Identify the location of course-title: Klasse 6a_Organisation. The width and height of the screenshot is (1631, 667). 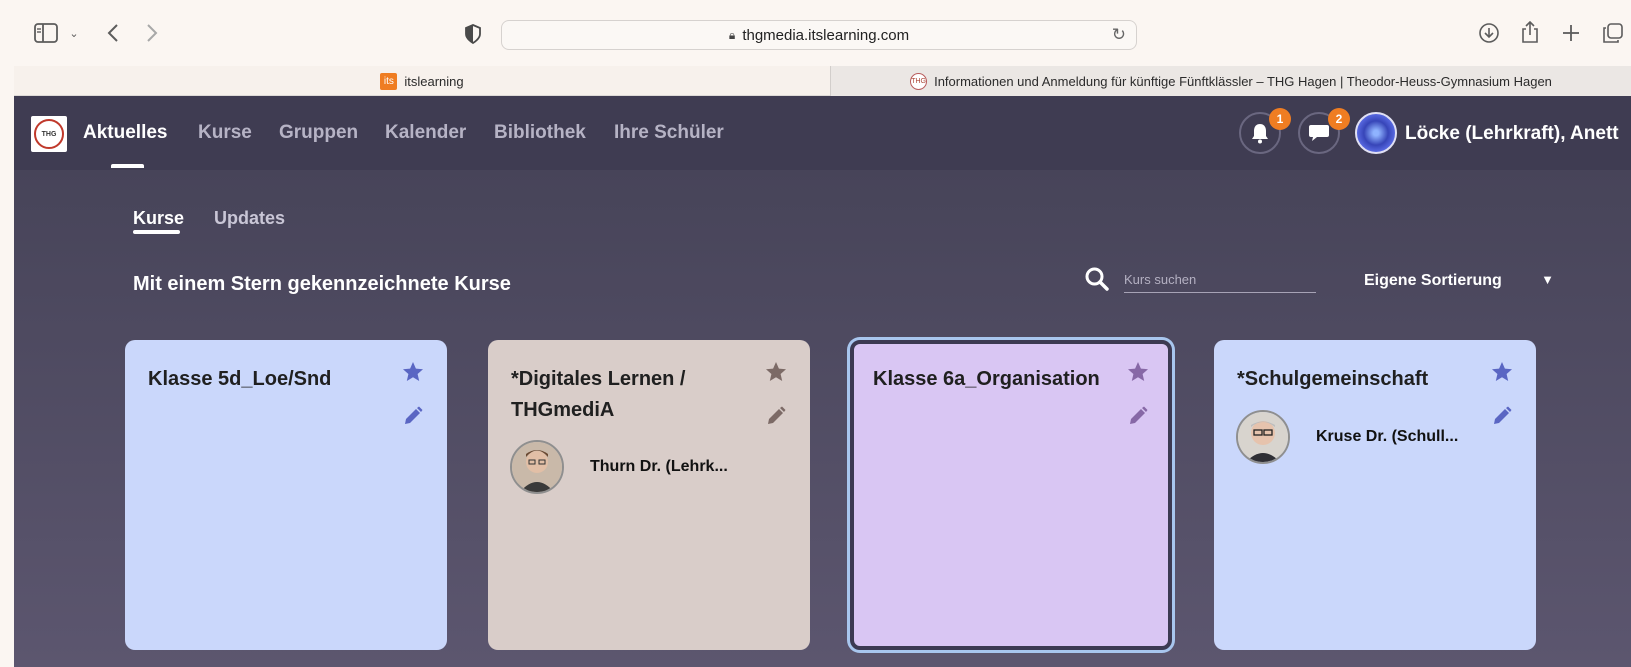
(993, 379).